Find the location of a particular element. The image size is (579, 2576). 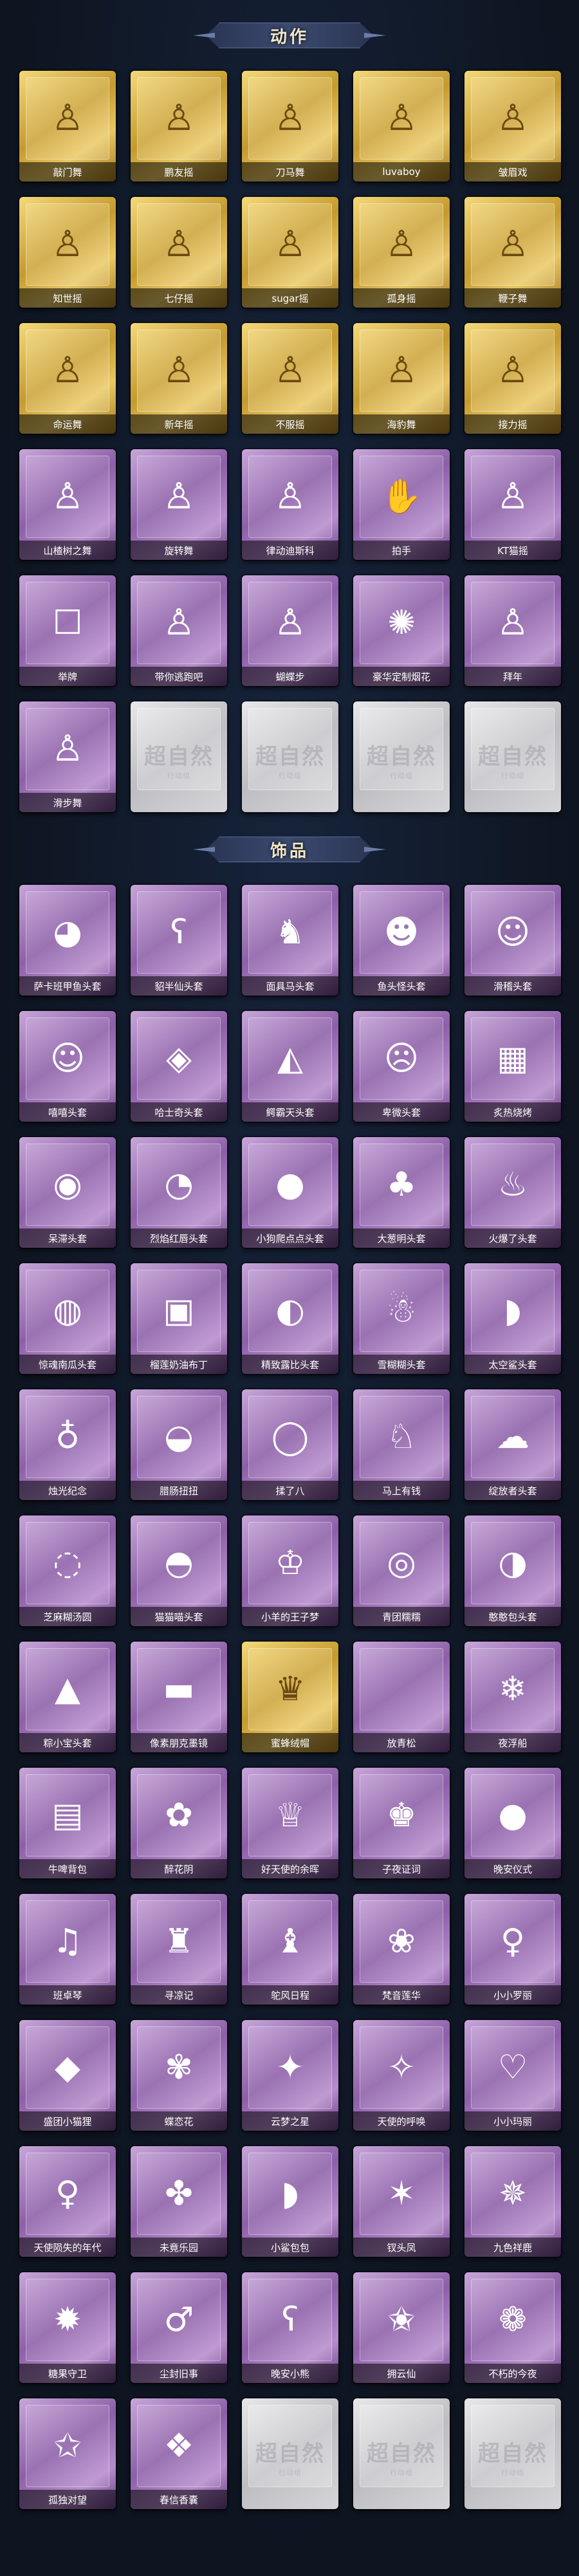

accessory-card: ✦ 云梦之星 is located at coordinates (290, 2075).